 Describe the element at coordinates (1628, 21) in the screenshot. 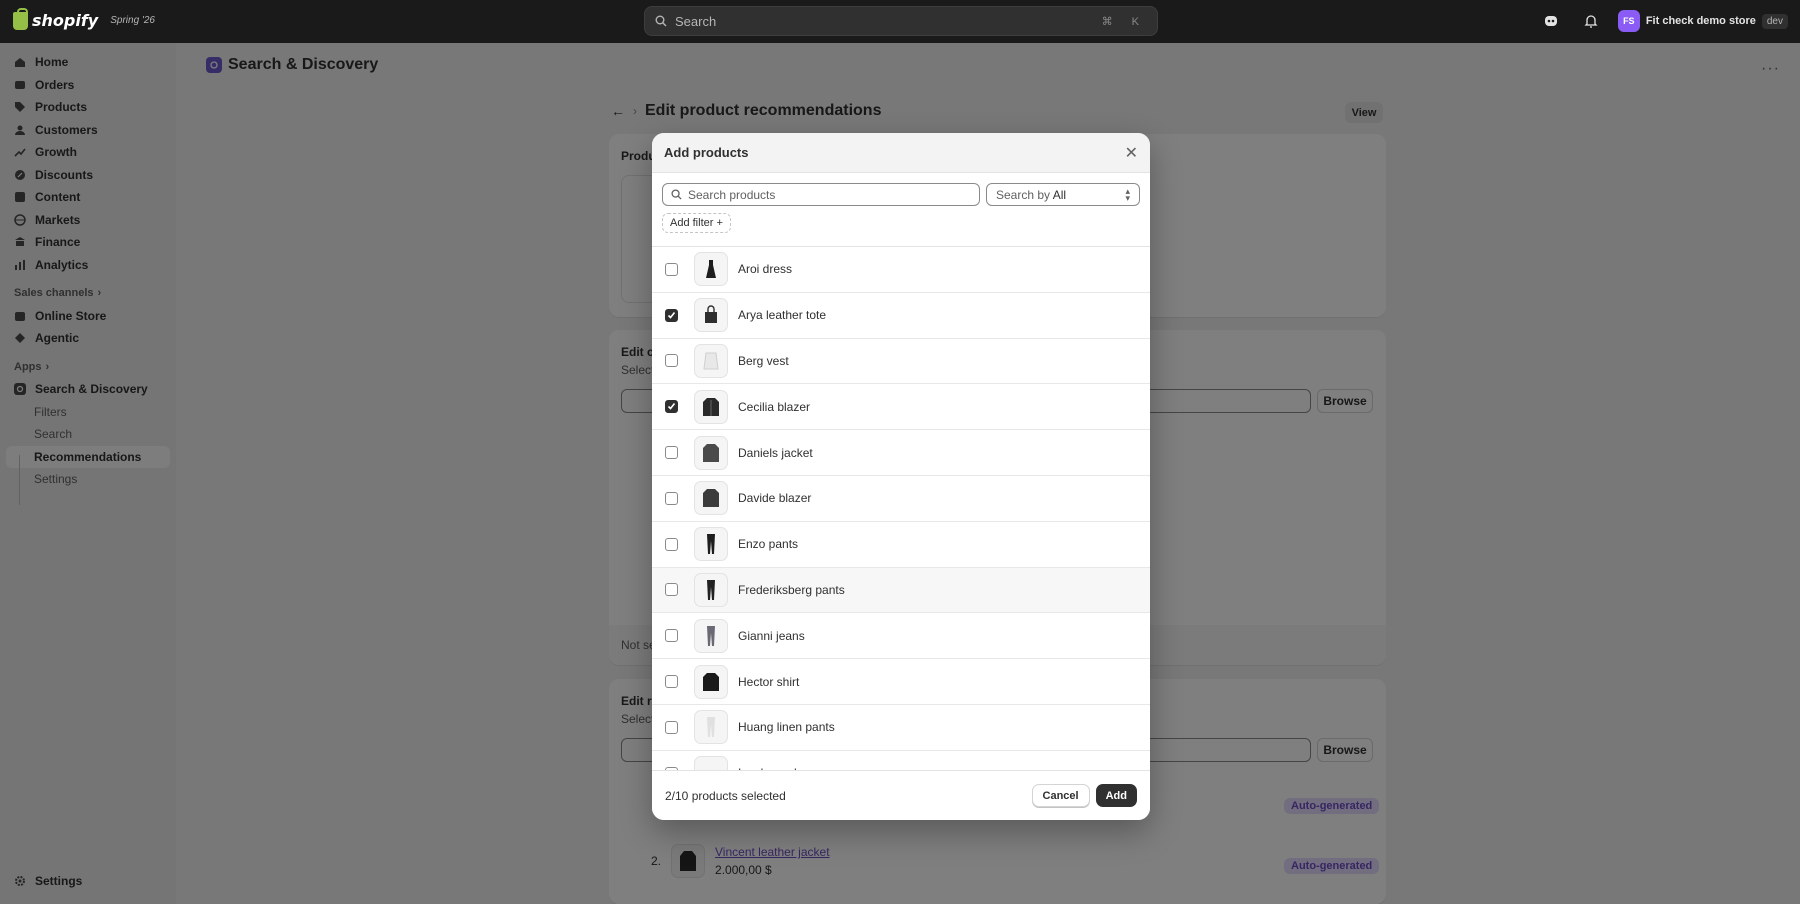

I see `avatar: FS` at that location.